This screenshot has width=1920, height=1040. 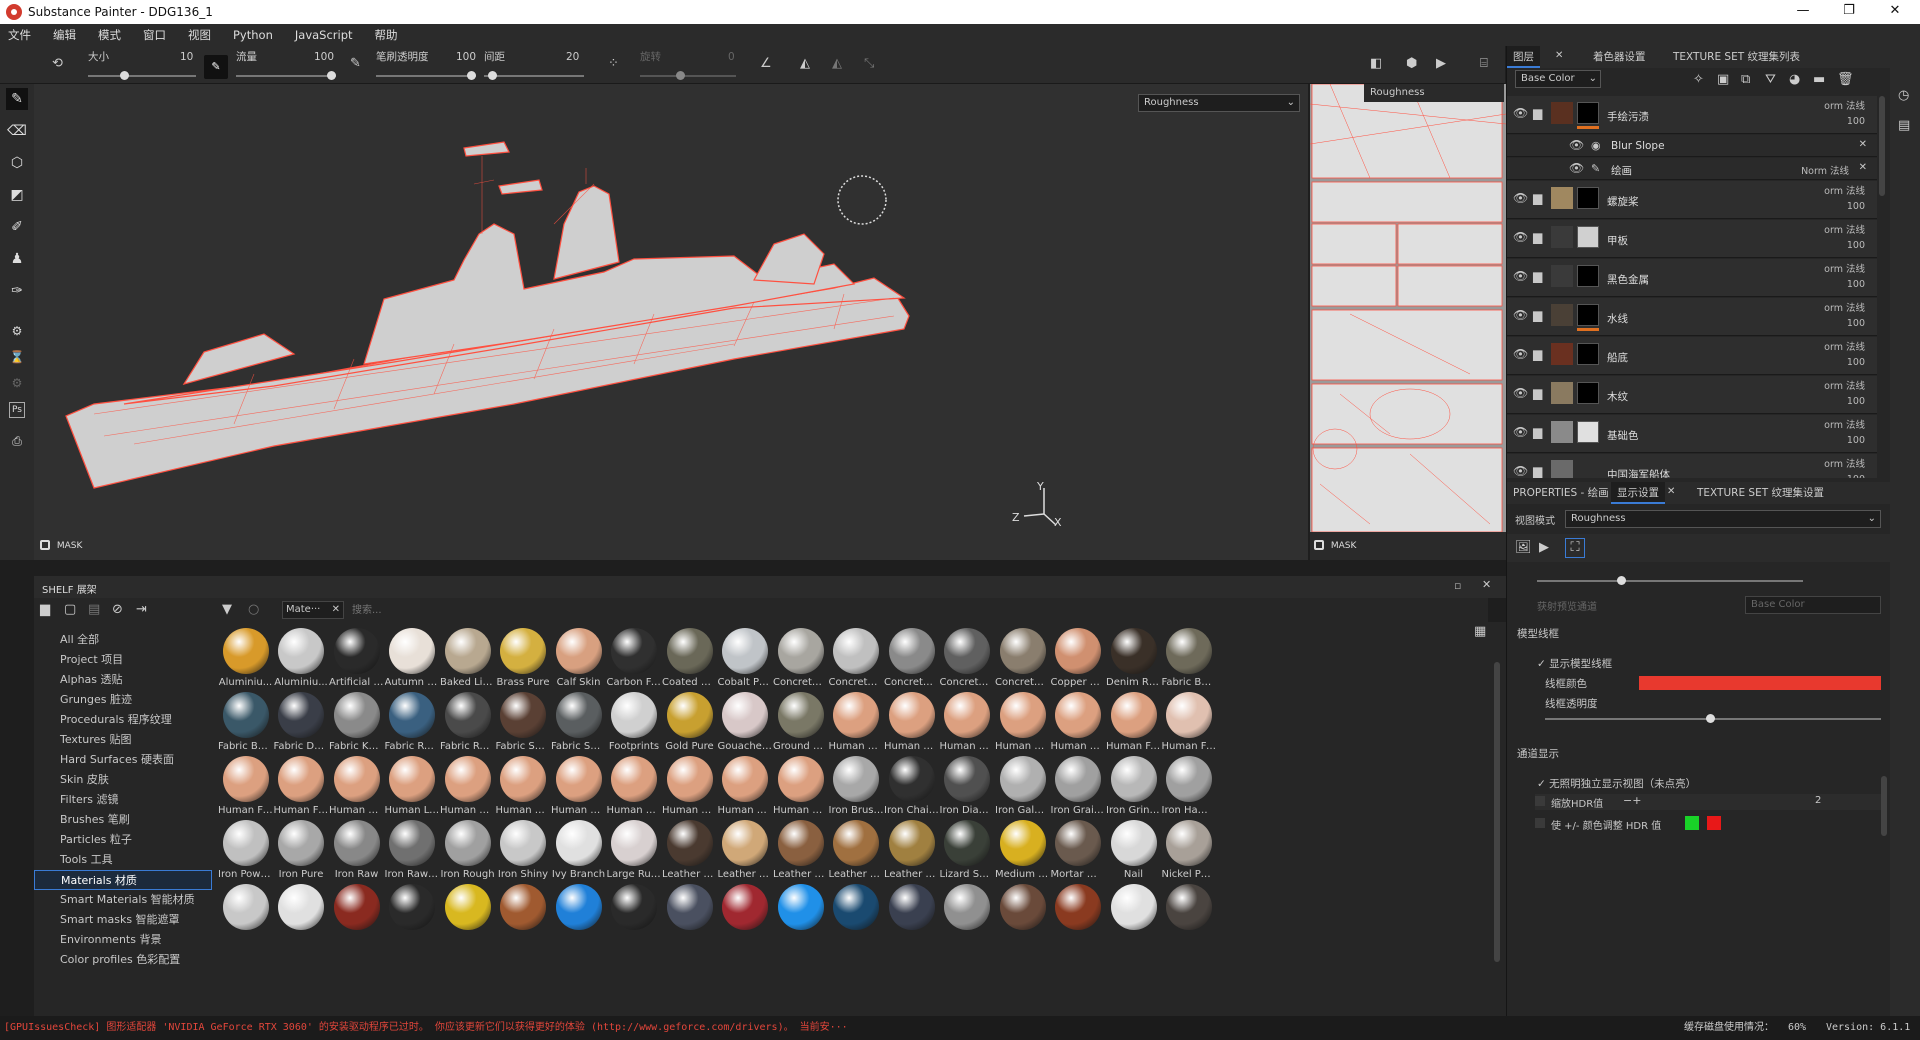 I want to click on hdr-minus-plus-icon: −+, so click(x=1632, y=800).